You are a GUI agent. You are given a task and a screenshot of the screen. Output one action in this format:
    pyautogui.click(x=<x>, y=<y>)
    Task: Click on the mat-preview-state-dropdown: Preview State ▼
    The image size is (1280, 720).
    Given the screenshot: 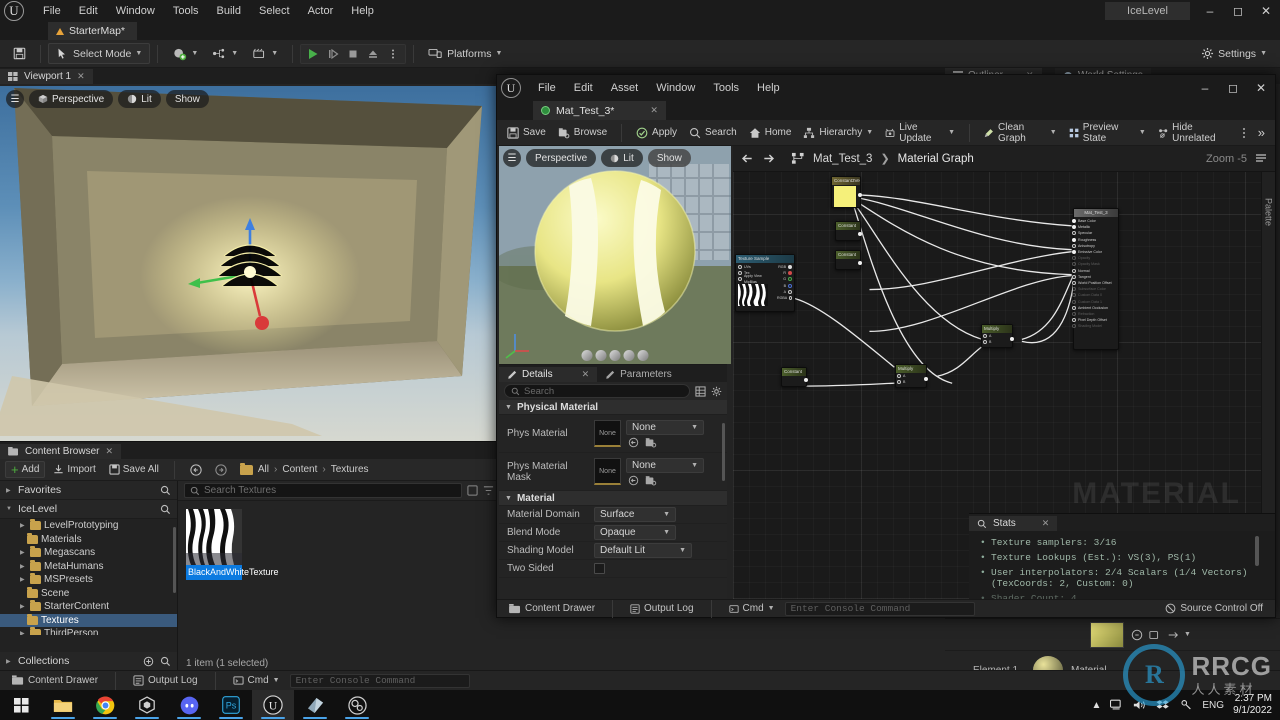 What is the action you would take?
    pyautogui.click(x=1107, y=133)
    